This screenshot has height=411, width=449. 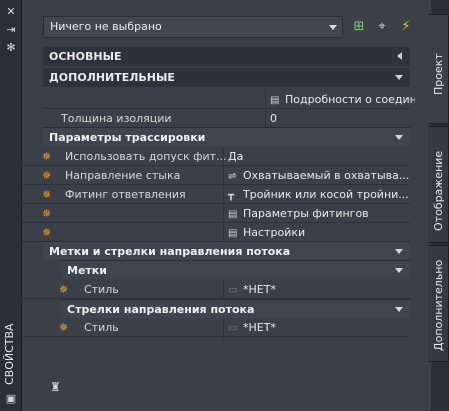 I want to click on tab-display: Отображение, so click(x=438, y=184).